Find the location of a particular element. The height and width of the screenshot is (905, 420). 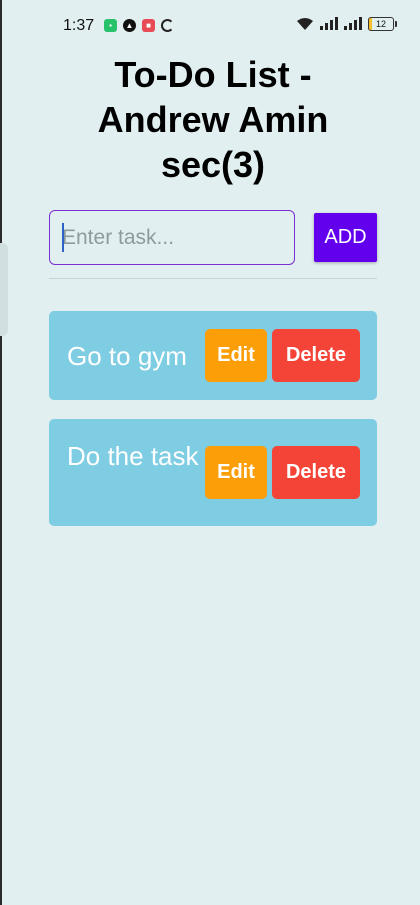

side-panel-handle is located at coordinates (4, 289).